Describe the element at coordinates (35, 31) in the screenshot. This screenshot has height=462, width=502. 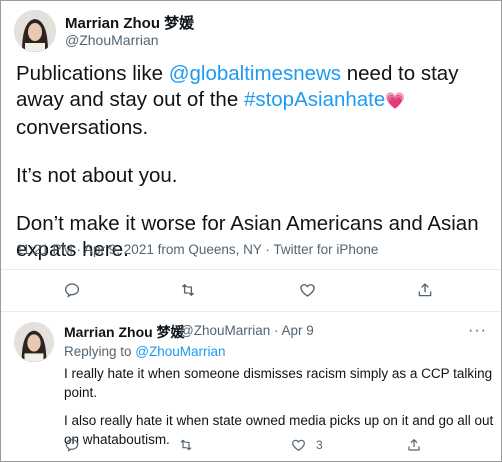
I see `author-avatar` at that location.